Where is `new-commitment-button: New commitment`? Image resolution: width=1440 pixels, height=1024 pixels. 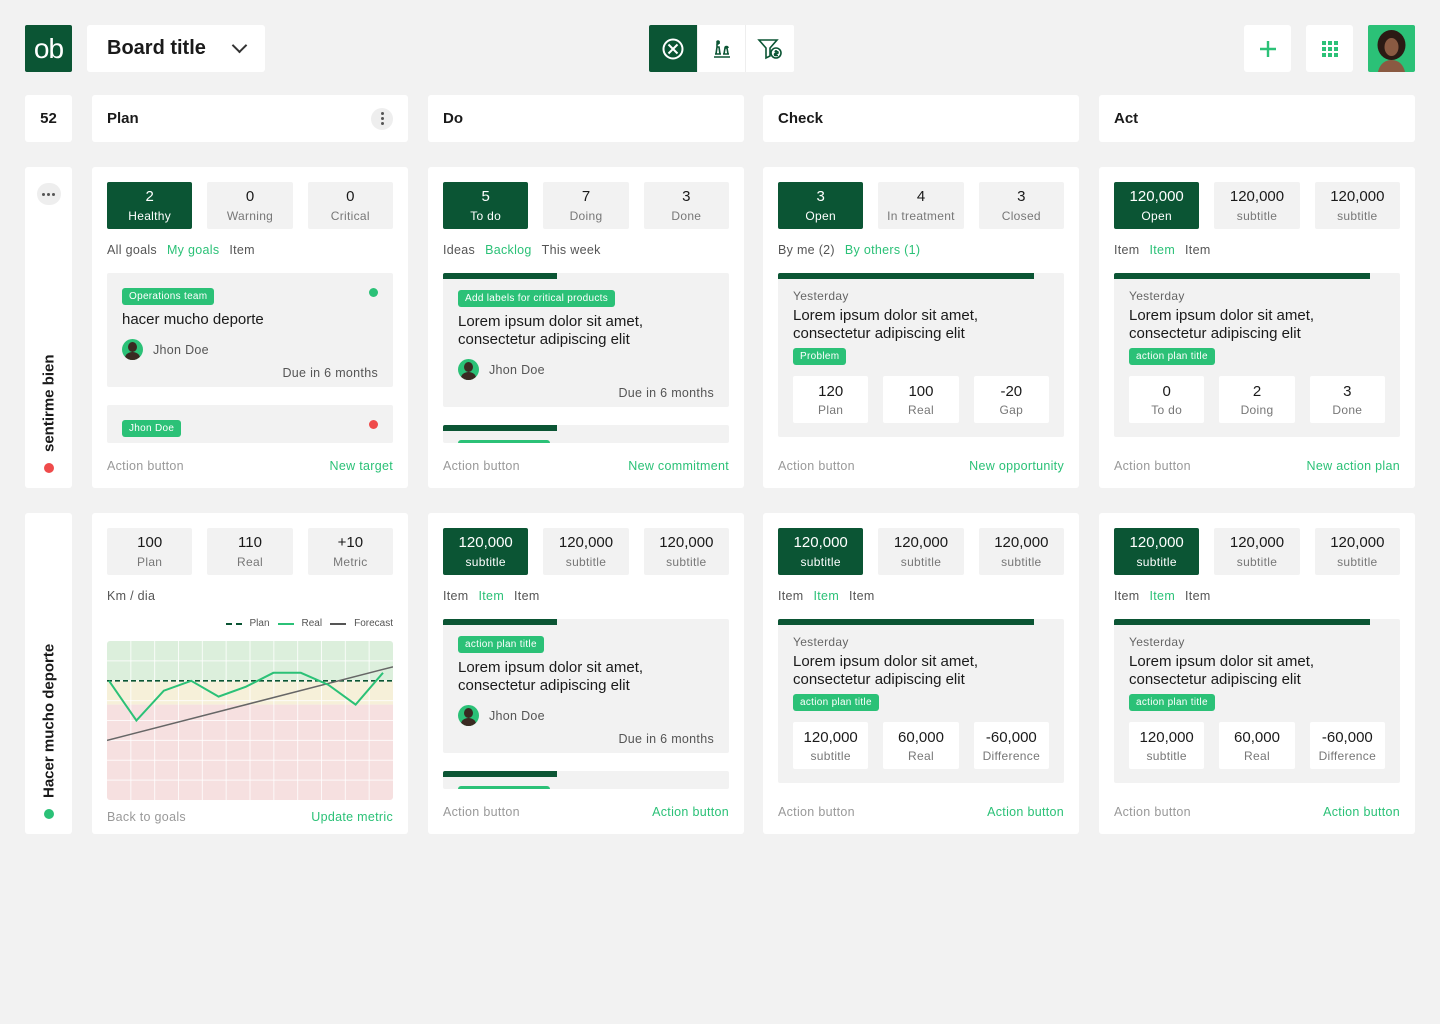 new-commitment-button: New commitment is located at coordinates (678, 466).